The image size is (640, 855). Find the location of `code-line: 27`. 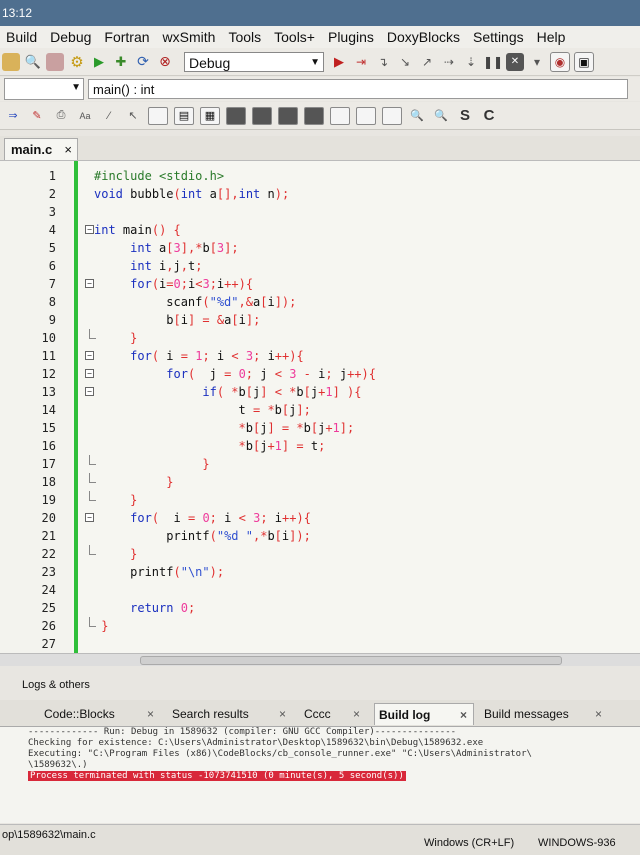

code-line: 27 is located at coordinates (320, 644).